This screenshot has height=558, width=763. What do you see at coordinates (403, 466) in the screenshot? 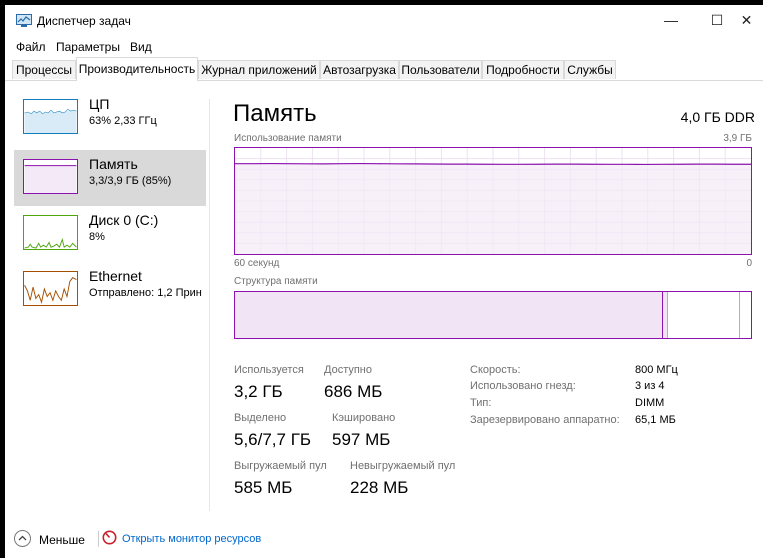
I see `nonpaged-pool-label: Невыгружаемый пул` at bounding box center [403, 466].